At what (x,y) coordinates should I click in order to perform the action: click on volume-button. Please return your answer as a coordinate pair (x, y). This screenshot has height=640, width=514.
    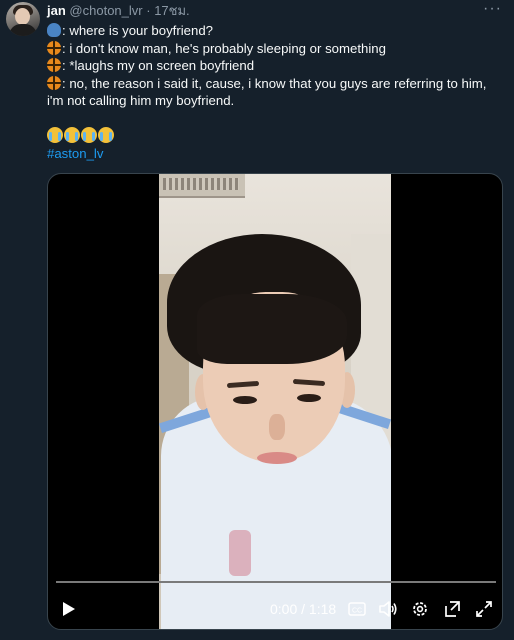
    Looking at the image, I should click on (388, 609).